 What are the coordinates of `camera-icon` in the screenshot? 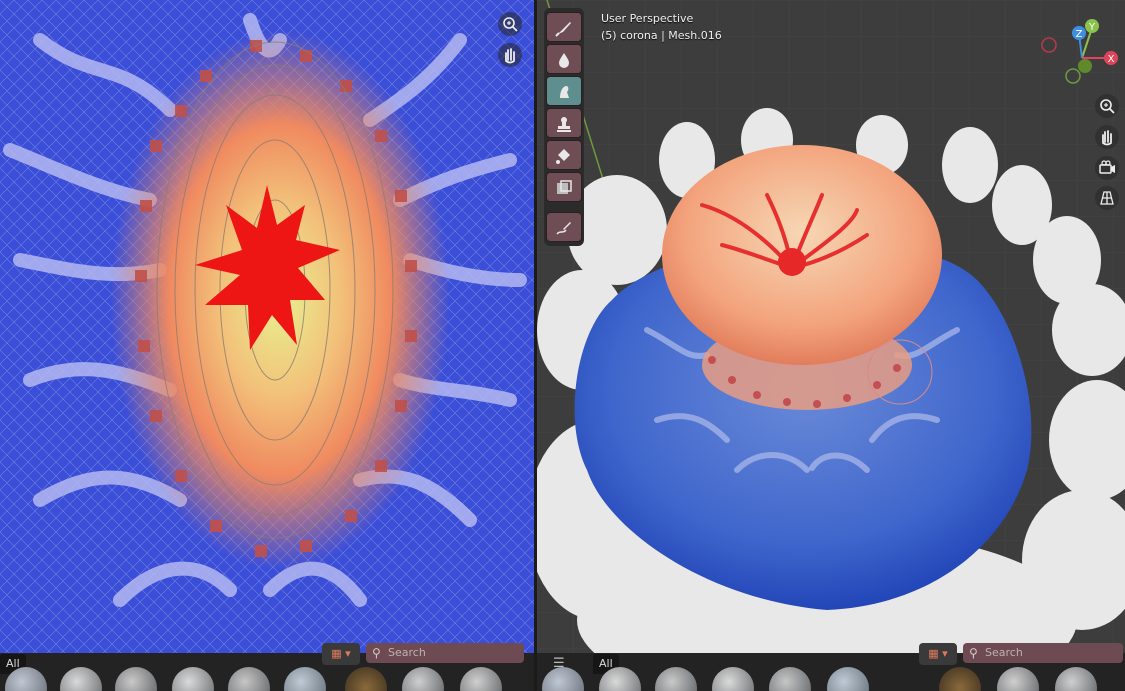 It's located at (1107, 168).